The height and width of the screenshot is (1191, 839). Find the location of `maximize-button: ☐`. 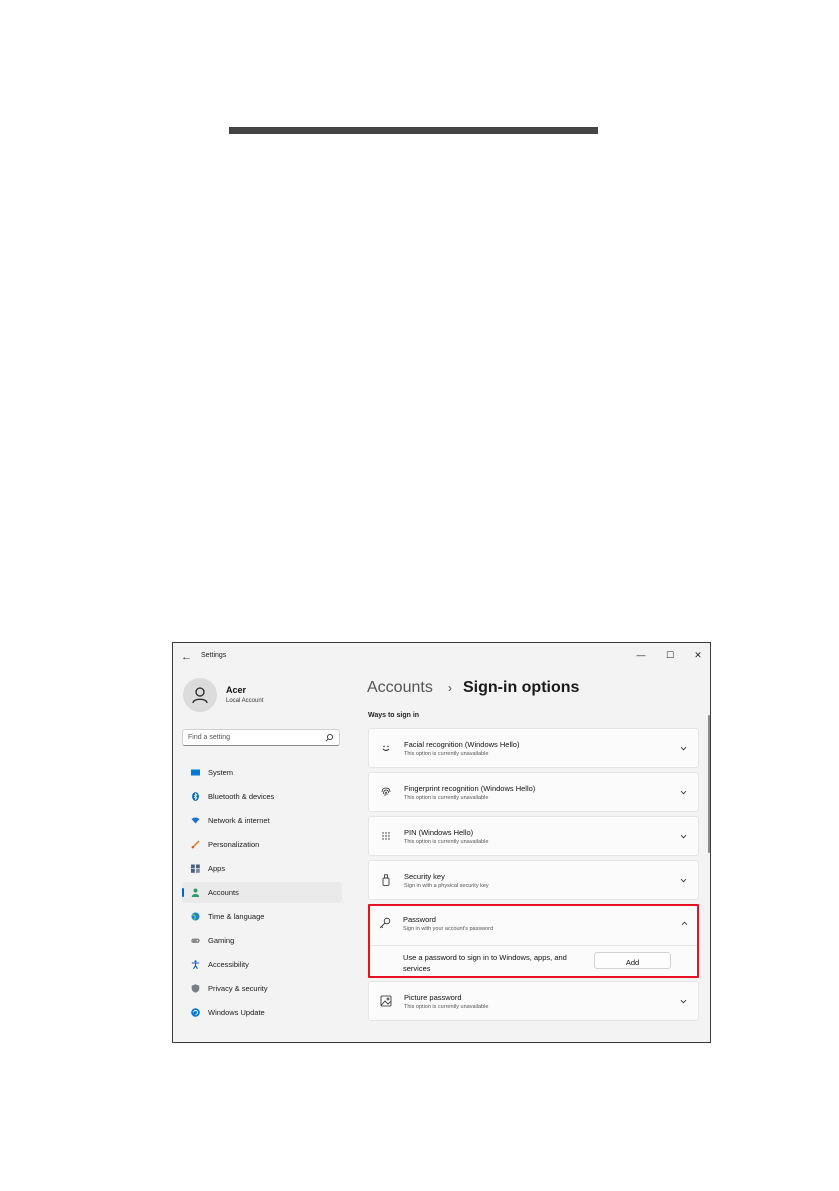

maximize-button: ☐ is located at coordinates (670, 655).